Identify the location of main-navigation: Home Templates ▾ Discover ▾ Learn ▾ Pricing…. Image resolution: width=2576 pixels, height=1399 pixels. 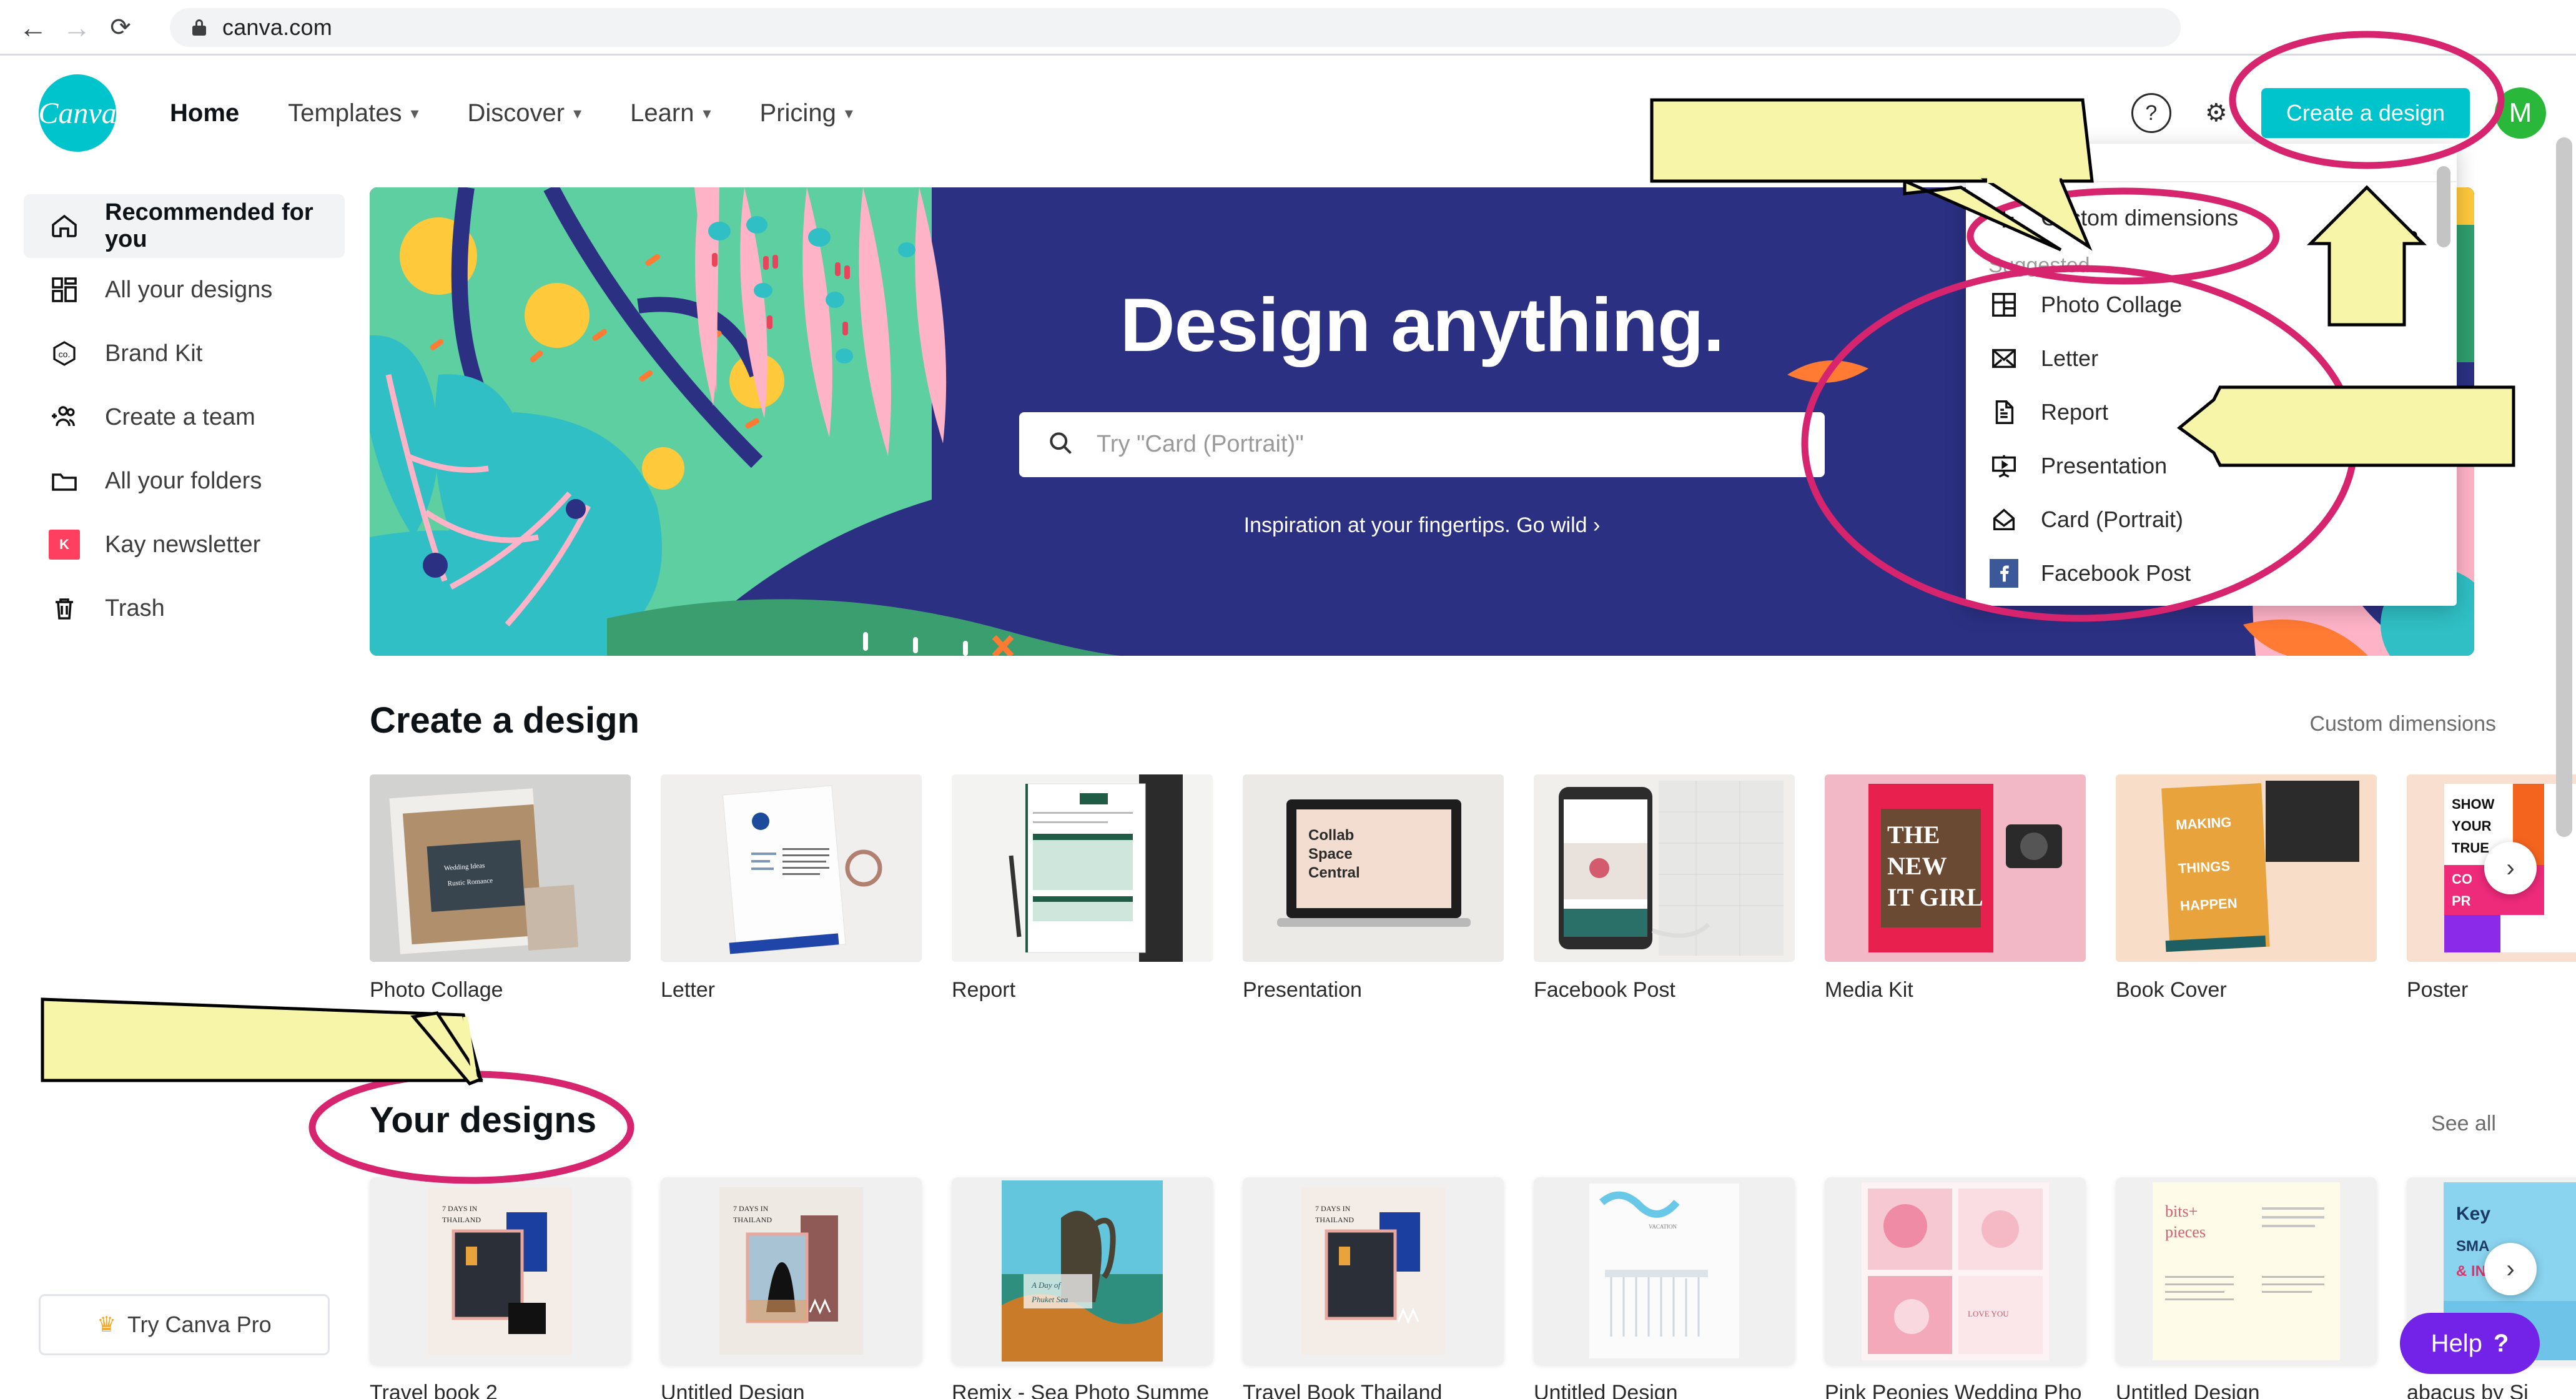
(512, 113).